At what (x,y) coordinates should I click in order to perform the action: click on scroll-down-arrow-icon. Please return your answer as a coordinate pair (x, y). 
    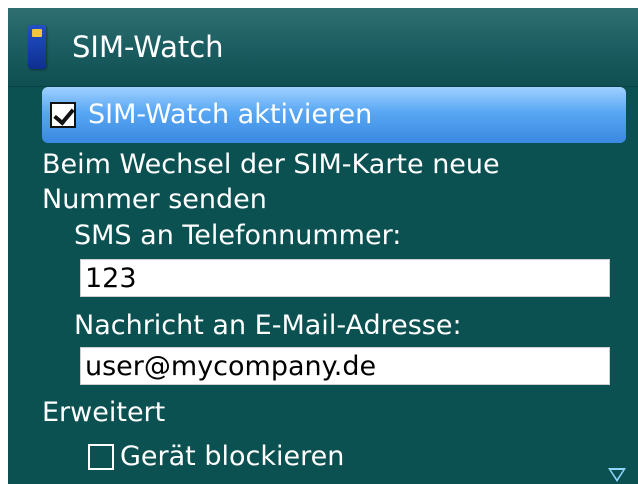
    Looking at the image, I should click on (617, 475).